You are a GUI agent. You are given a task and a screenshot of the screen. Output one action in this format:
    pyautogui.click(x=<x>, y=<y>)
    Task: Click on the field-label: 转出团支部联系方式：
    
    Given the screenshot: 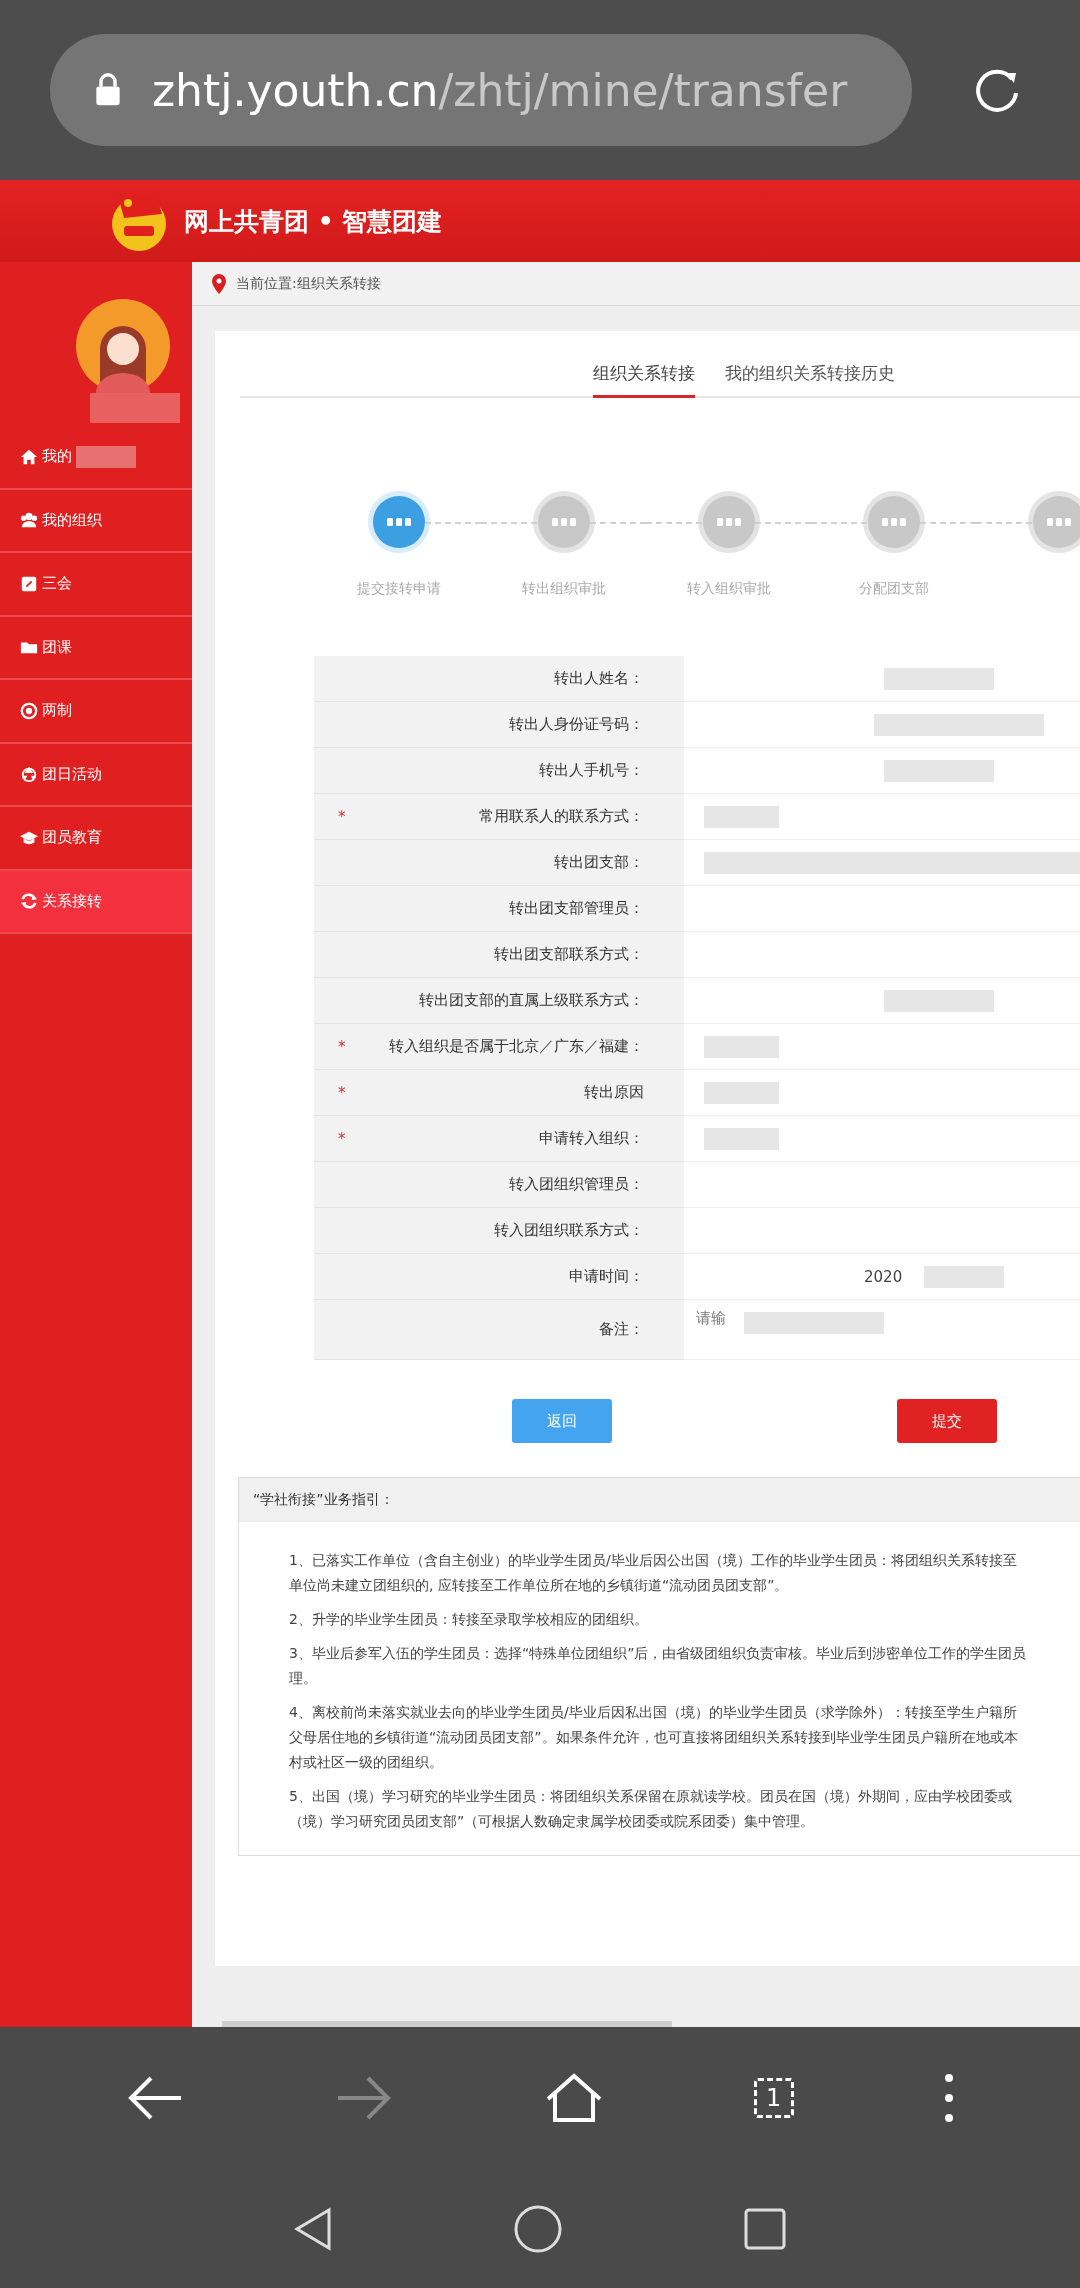 What is the action you would take?
    pyautogui.click(x=569, y=954)
    